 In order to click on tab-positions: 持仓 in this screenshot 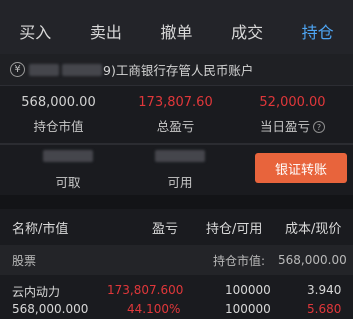, I will do `click(317, 31)`.